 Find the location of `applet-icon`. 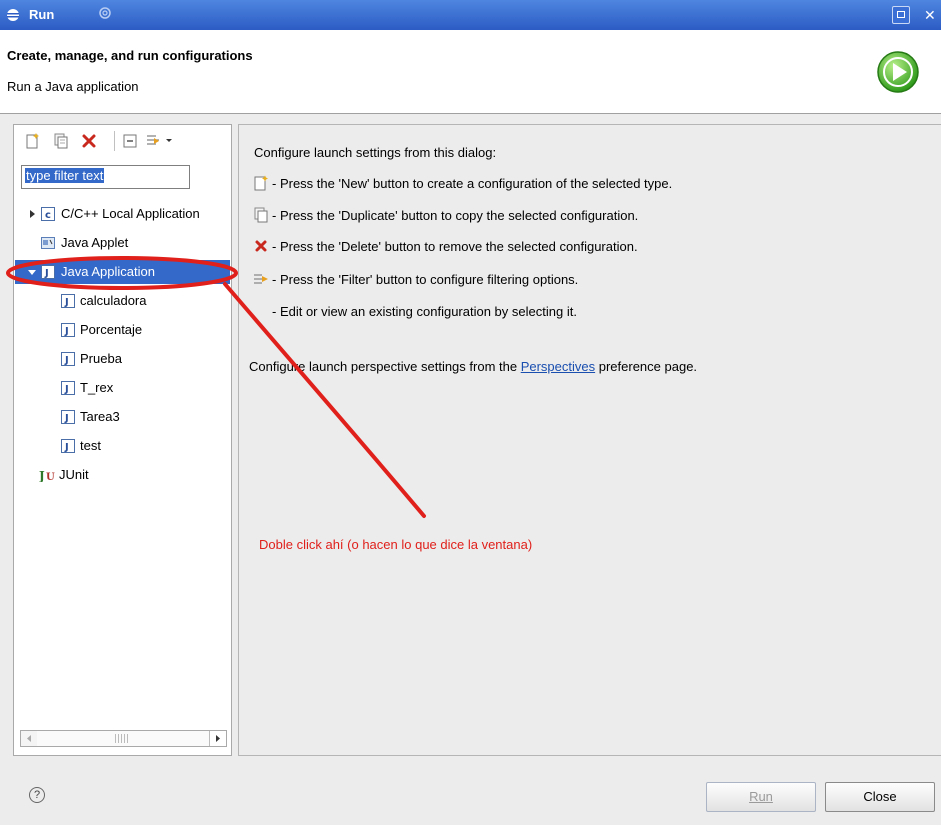

applet-icon is located at coordinates (48, 243).